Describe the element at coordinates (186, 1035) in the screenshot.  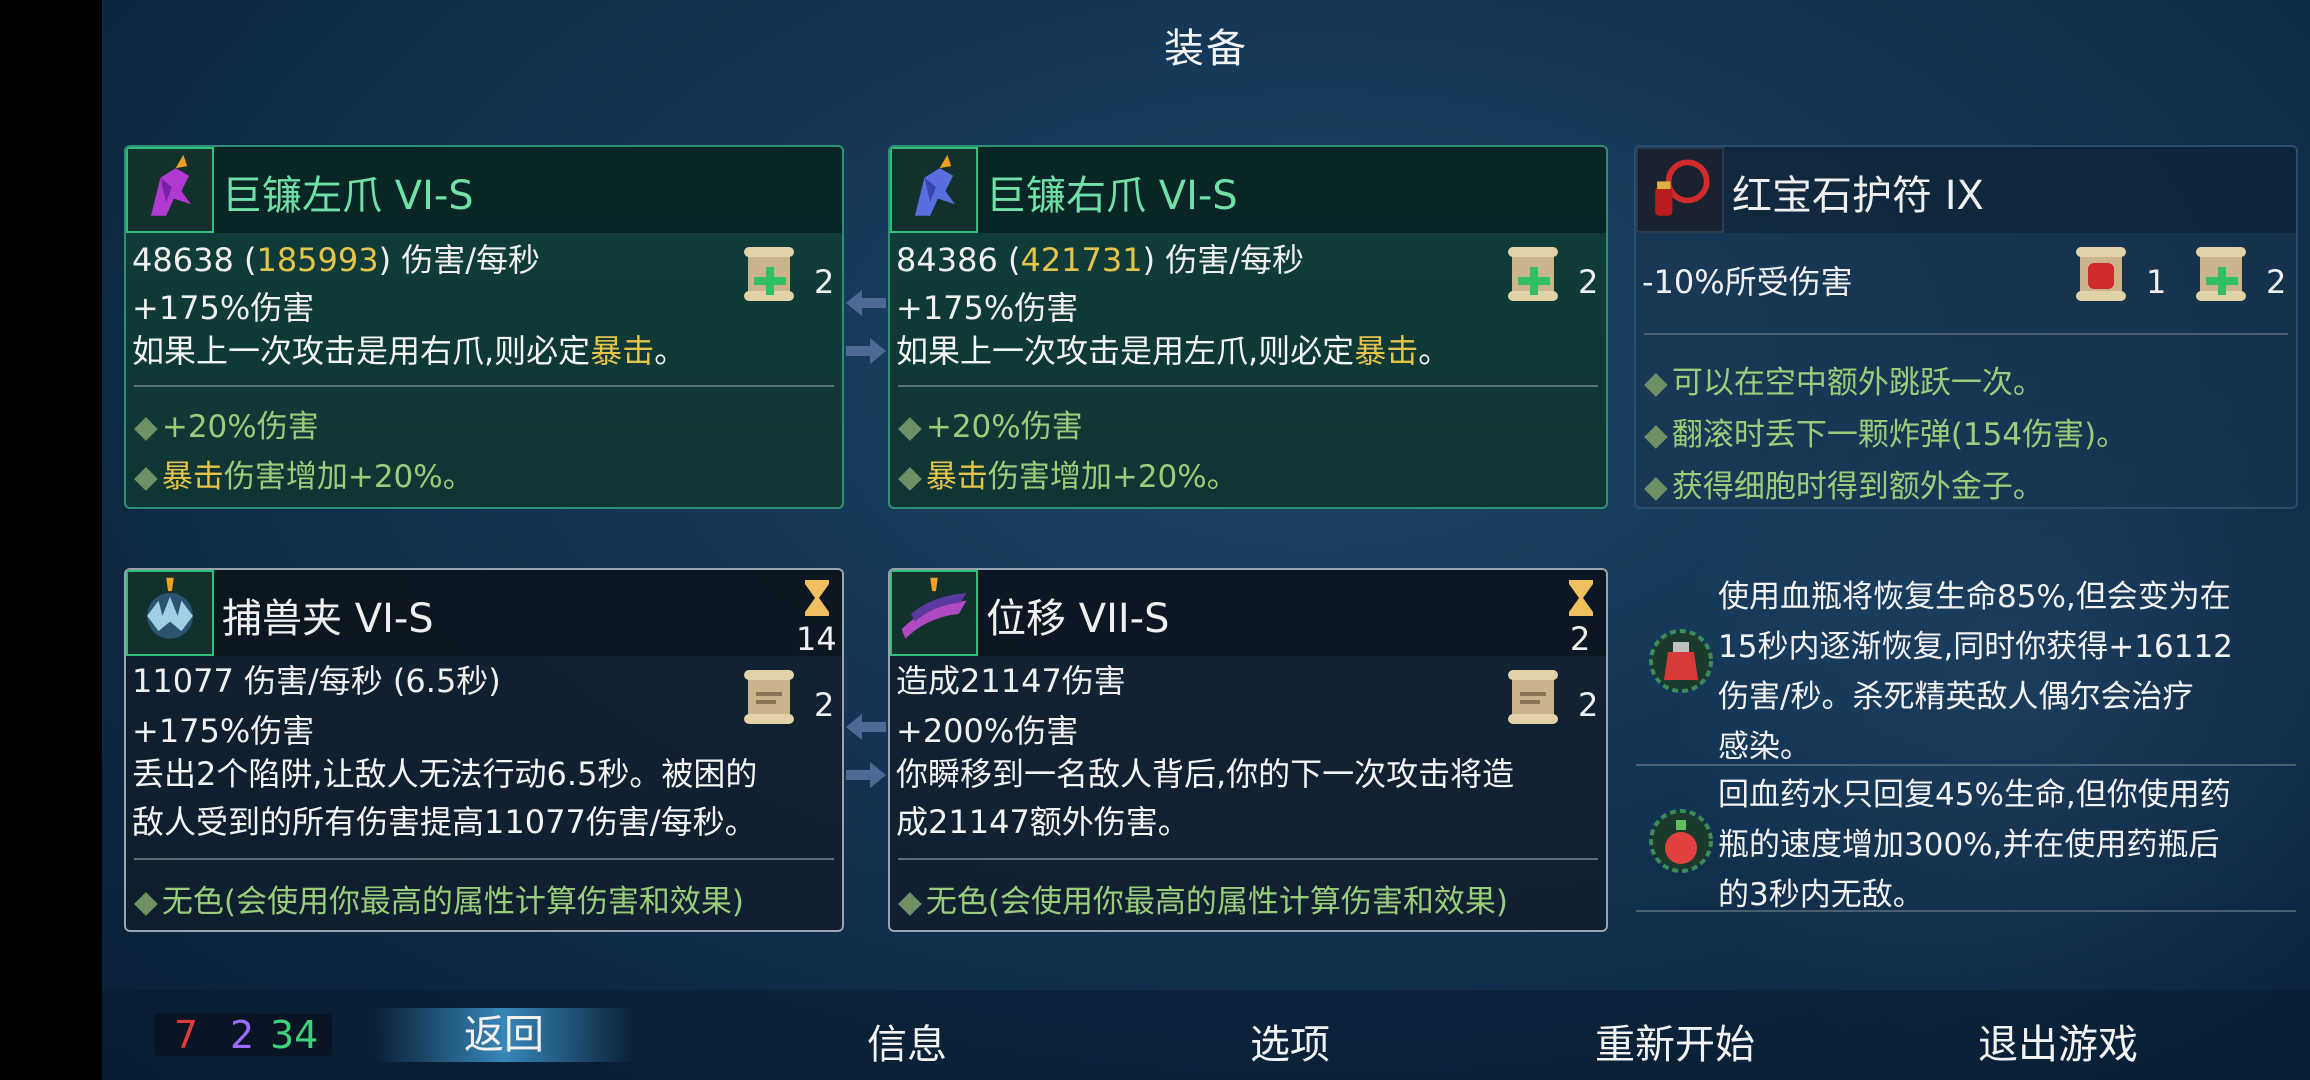
I see `brutality-count: 7` at that location.